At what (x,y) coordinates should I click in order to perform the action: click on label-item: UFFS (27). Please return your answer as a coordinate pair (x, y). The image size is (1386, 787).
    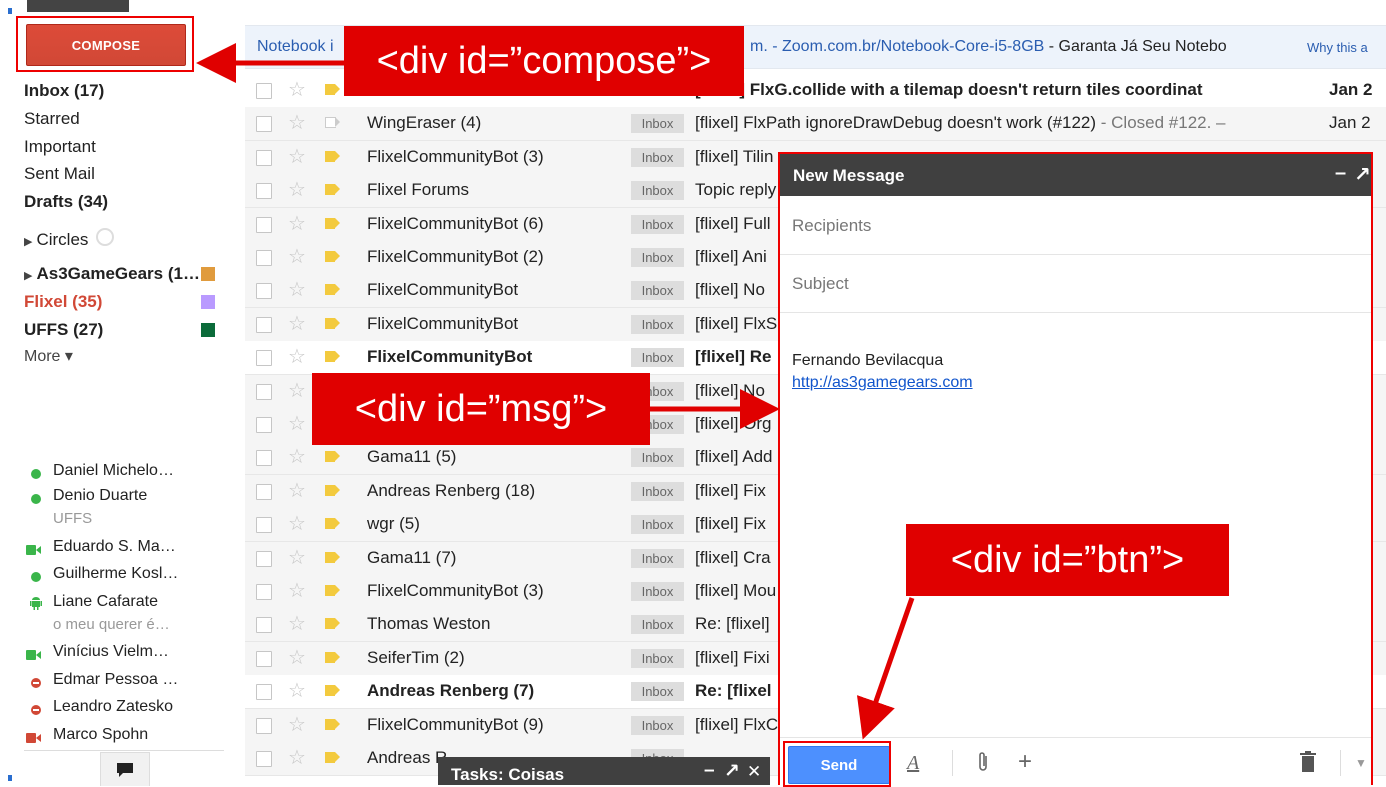
    Looking at the image, I should click on (63, 330).